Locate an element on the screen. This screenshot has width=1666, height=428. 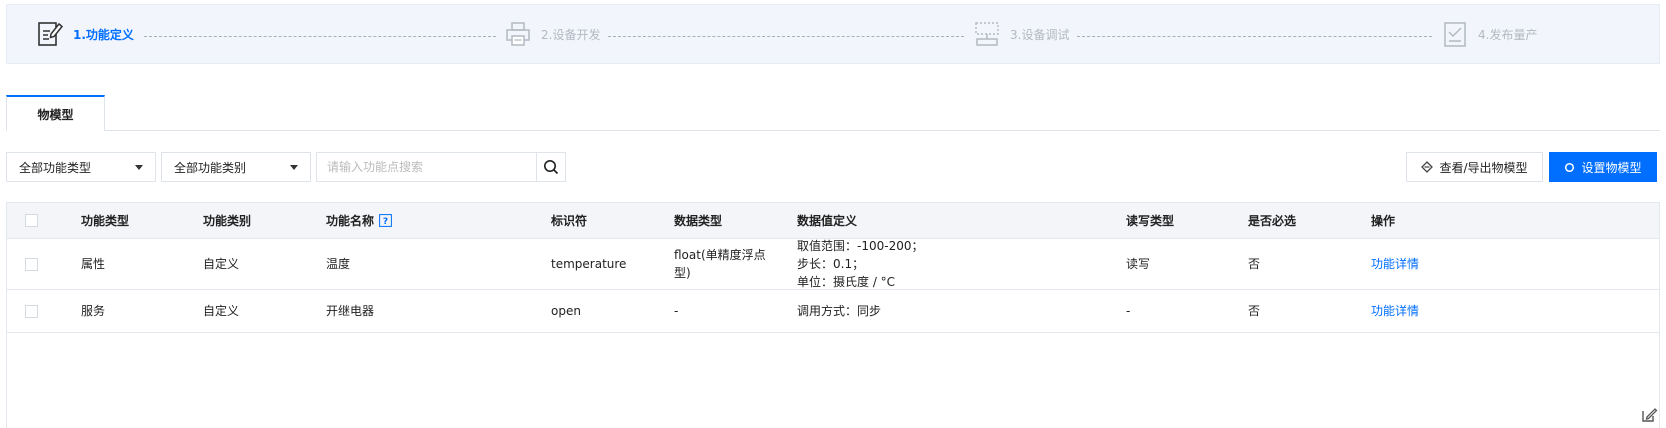
set-thing-model-button: 设置物模型 is located at coordinates (1603, 167).